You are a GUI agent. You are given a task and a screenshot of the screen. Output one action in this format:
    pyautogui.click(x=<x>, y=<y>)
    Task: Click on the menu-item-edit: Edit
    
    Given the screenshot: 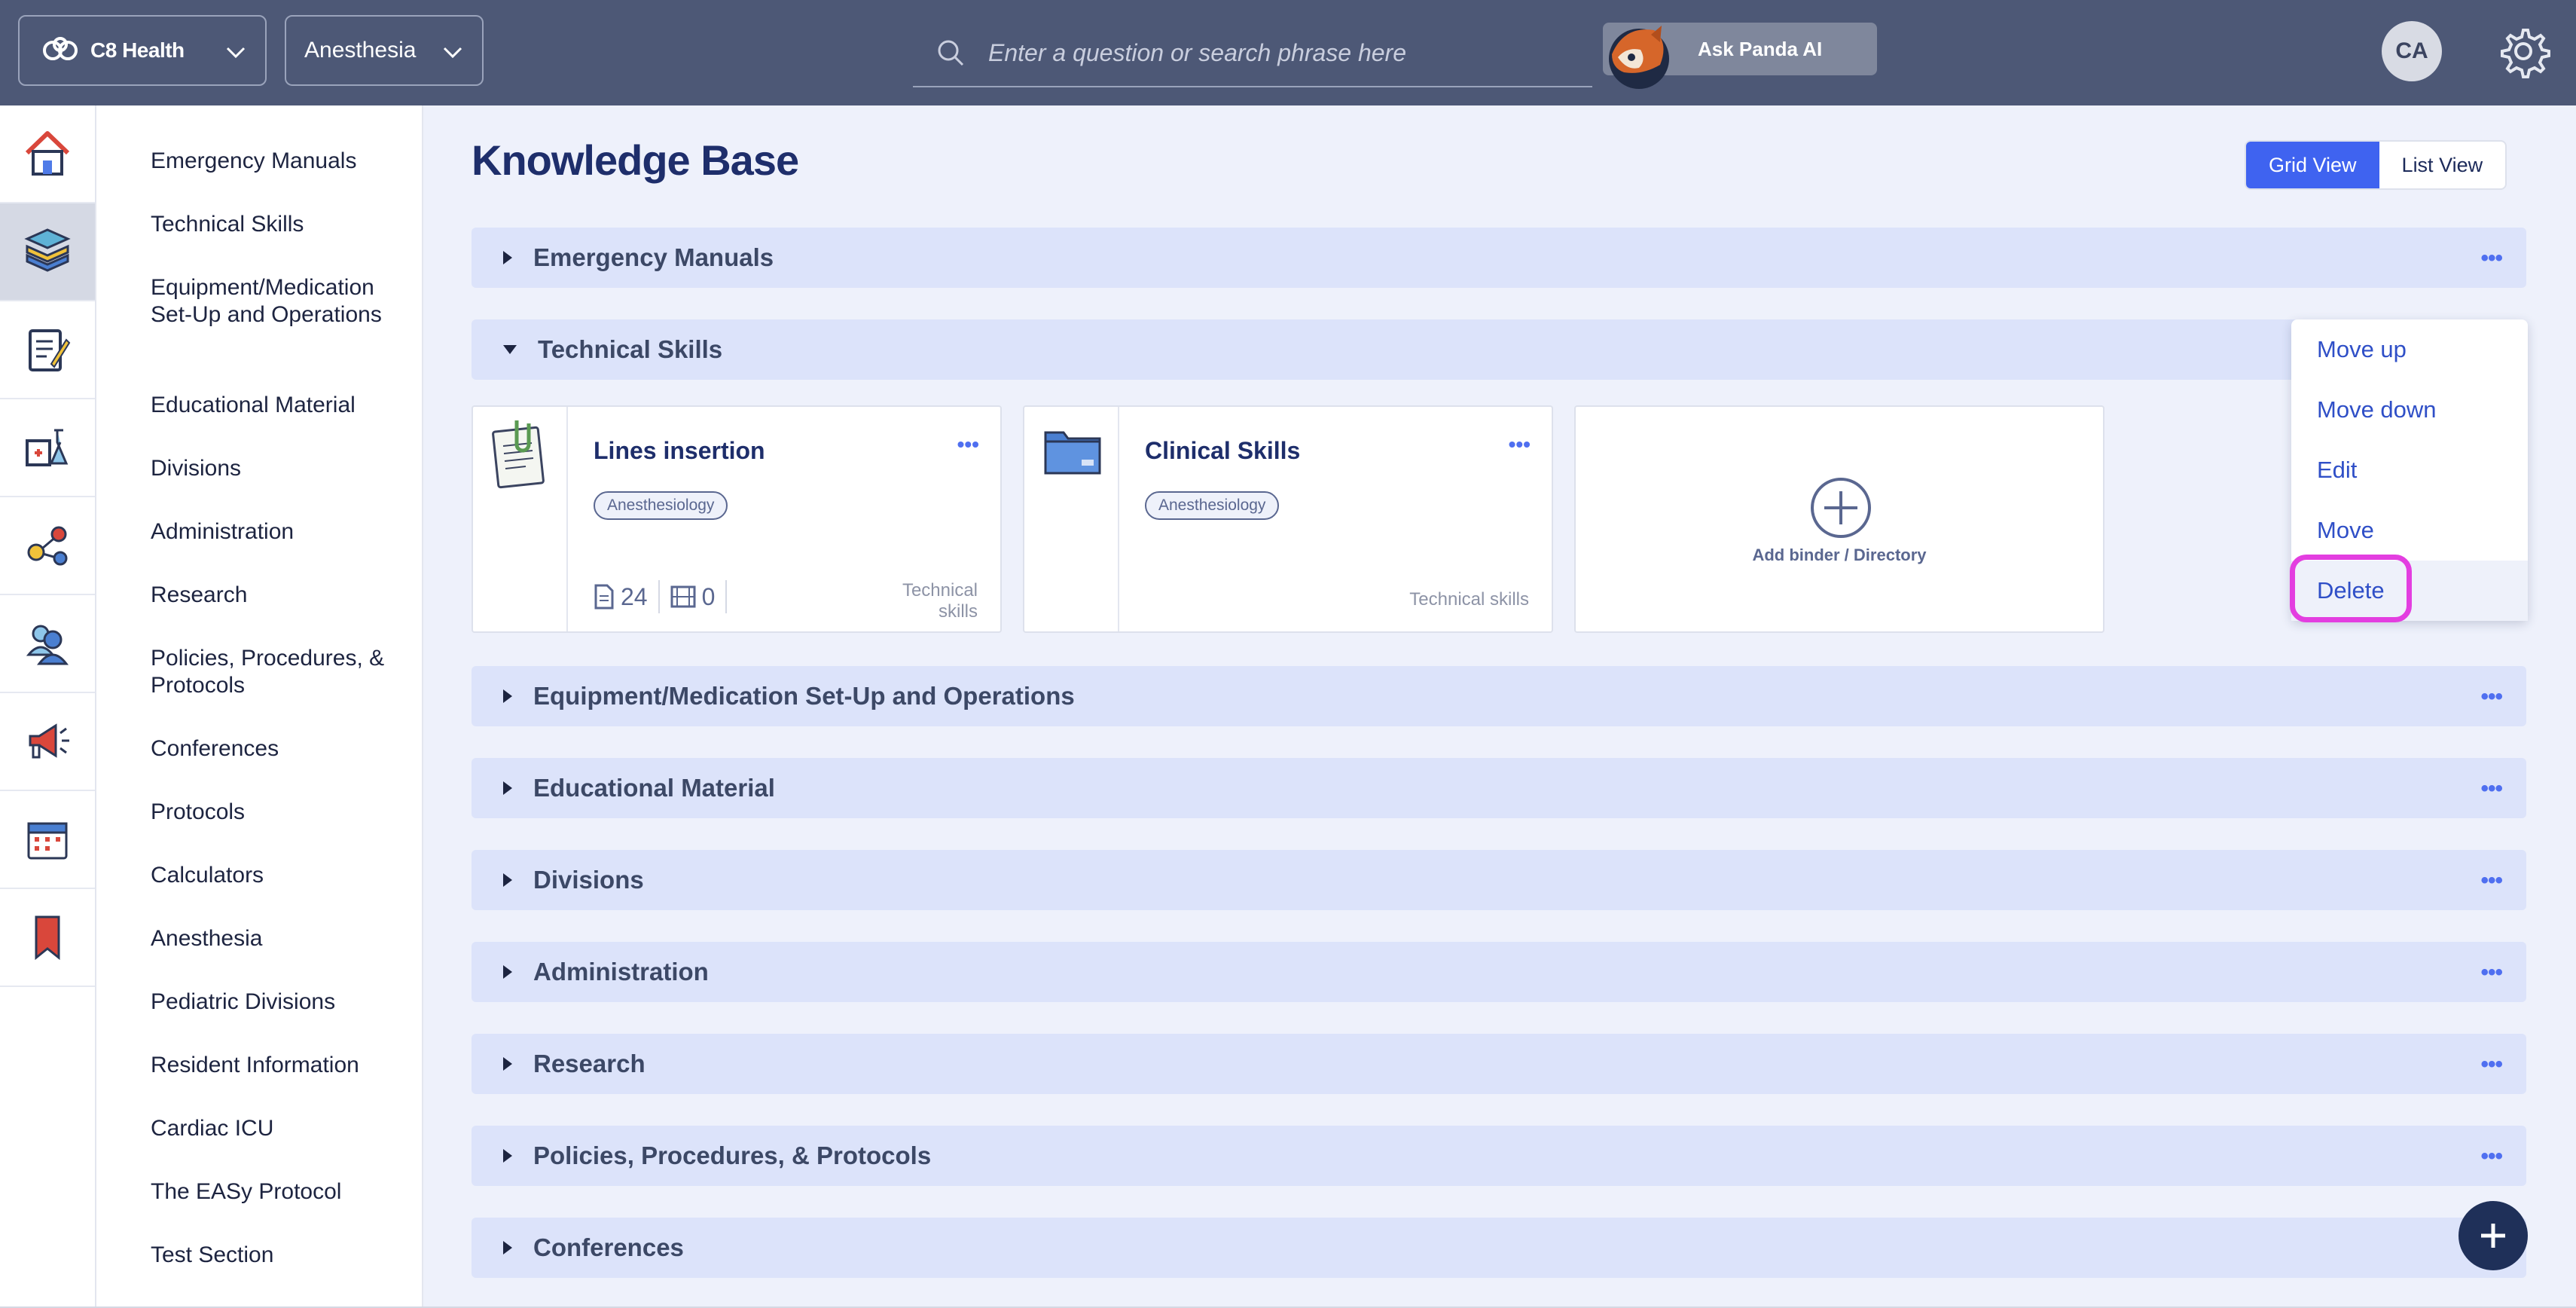 What is the action you would take?
    pyautogui.click(x=2410, y=470)
    